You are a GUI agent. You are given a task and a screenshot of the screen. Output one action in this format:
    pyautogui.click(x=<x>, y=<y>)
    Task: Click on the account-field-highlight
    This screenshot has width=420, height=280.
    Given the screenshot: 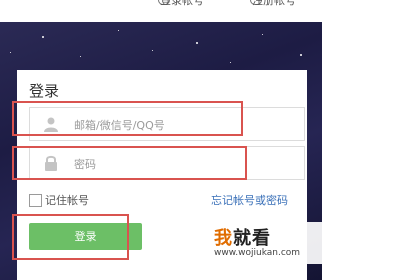 What is the action you would take?
    pyautogui.click(x=127, y=118)
    